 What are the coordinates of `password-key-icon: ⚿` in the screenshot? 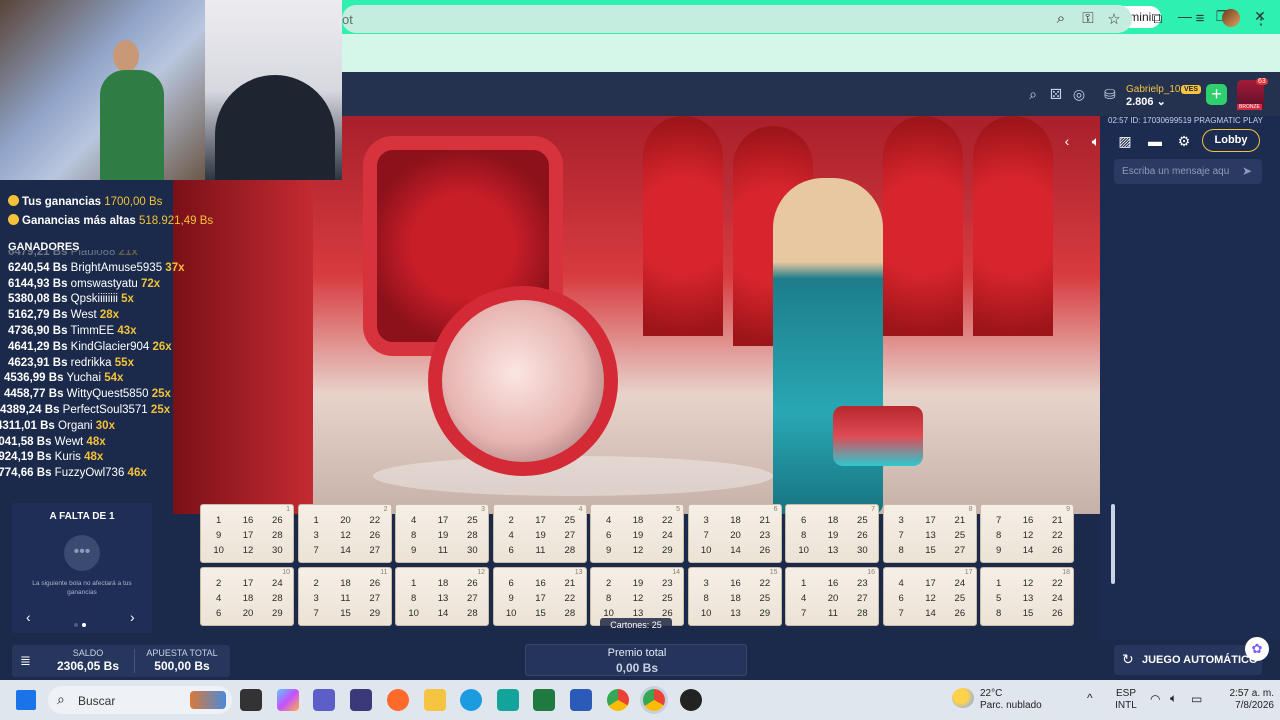 It's located at (1088, 18).